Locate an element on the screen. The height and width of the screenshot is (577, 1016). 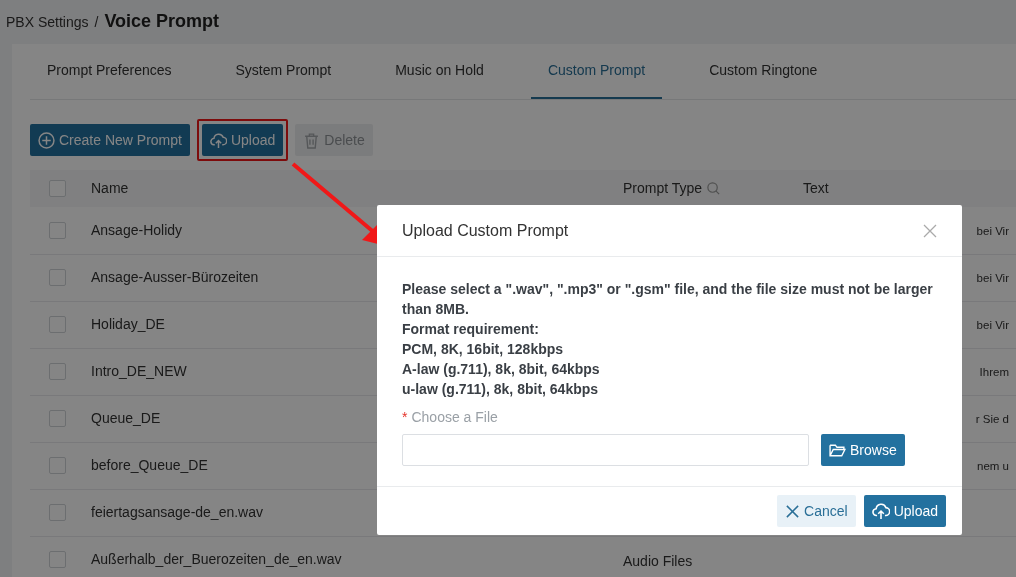
plus-circle-icon is located at coordinates (46, 140).